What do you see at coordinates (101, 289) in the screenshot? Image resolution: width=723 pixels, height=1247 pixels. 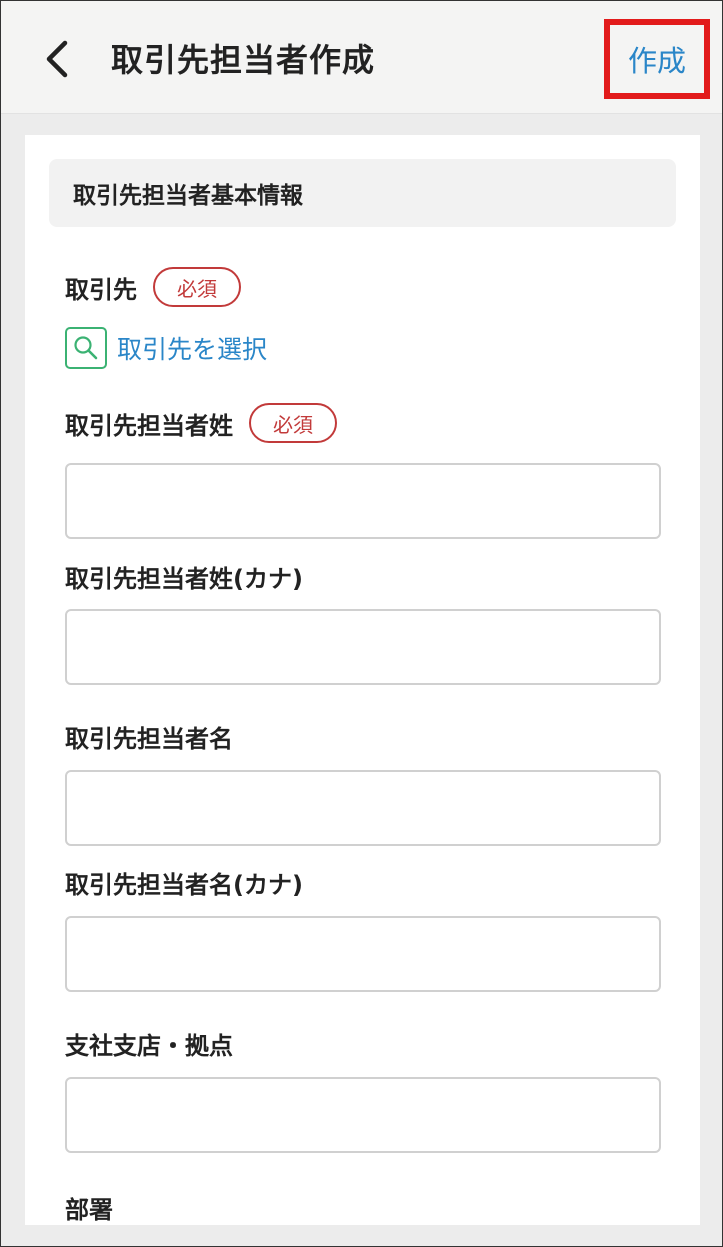 I see `account-label: 取引先` at bounding box center [101, 289].